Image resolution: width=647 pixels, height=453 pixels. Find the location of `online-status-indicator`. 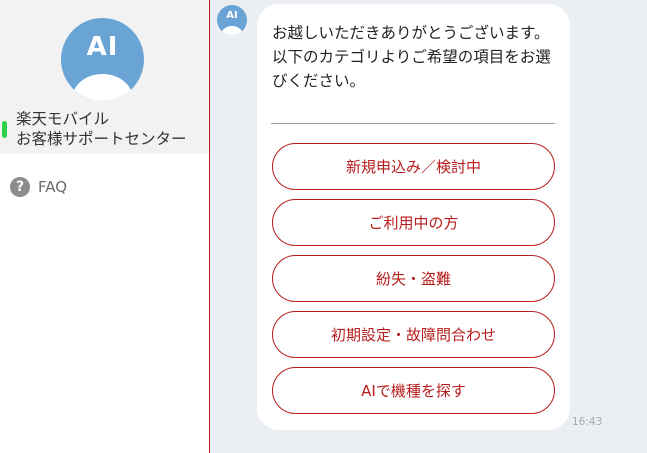

online-status-indicator is located at coordinates (4, 129).